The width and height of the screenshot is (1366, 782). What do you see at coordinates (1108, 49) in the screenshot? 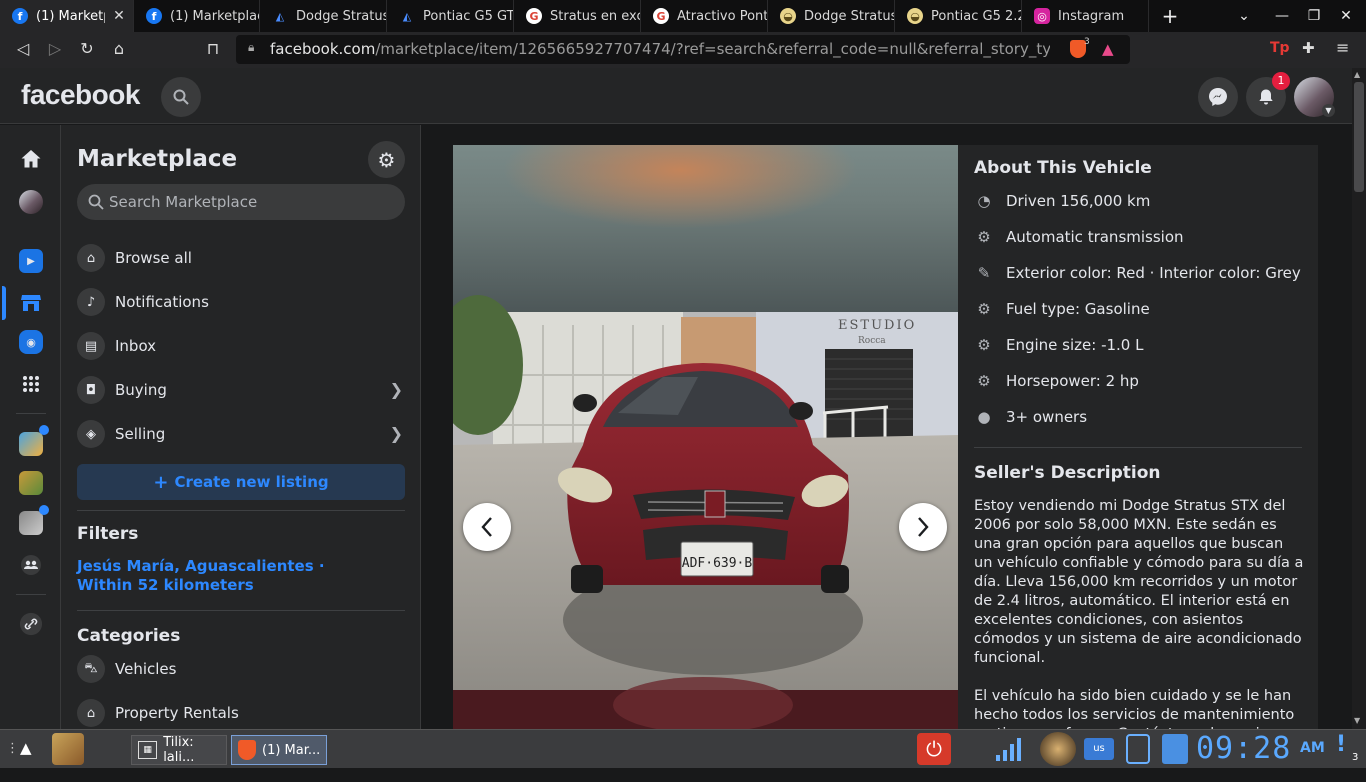
I see `brave-rewards-icon: ▲` at bounding box center [1108, 49].